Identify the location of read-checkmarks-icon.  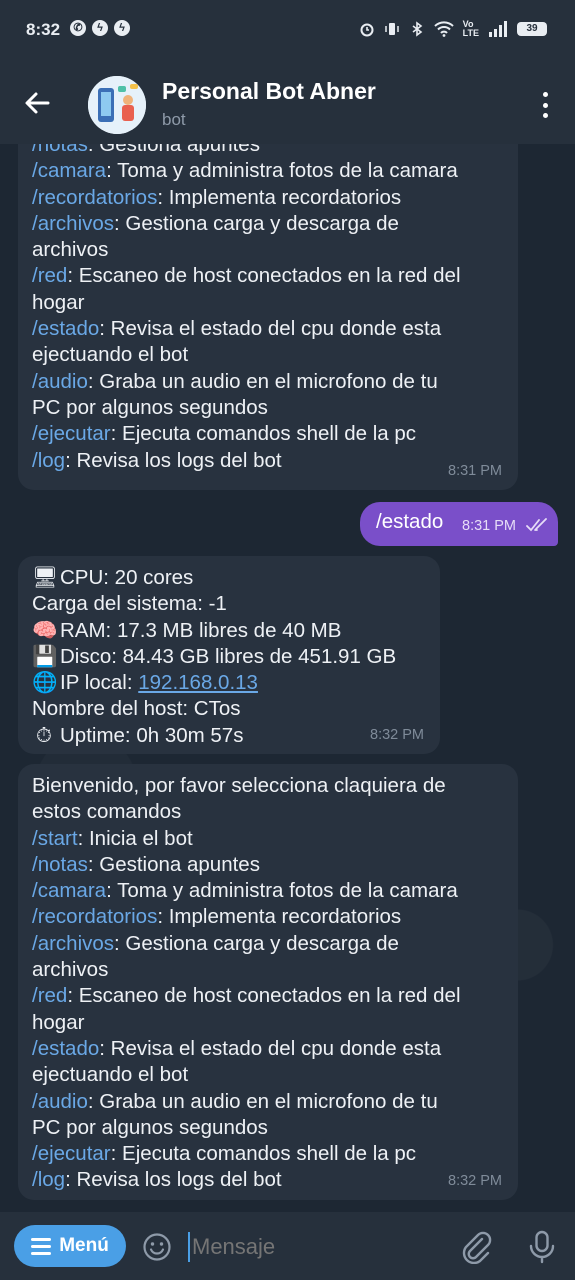
(536, 525).